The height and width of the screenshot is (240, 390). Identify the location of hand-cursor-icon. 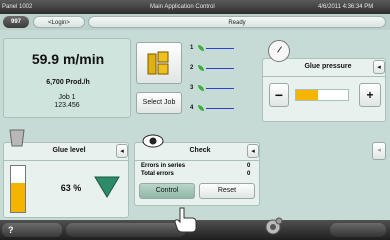
(185, 220).